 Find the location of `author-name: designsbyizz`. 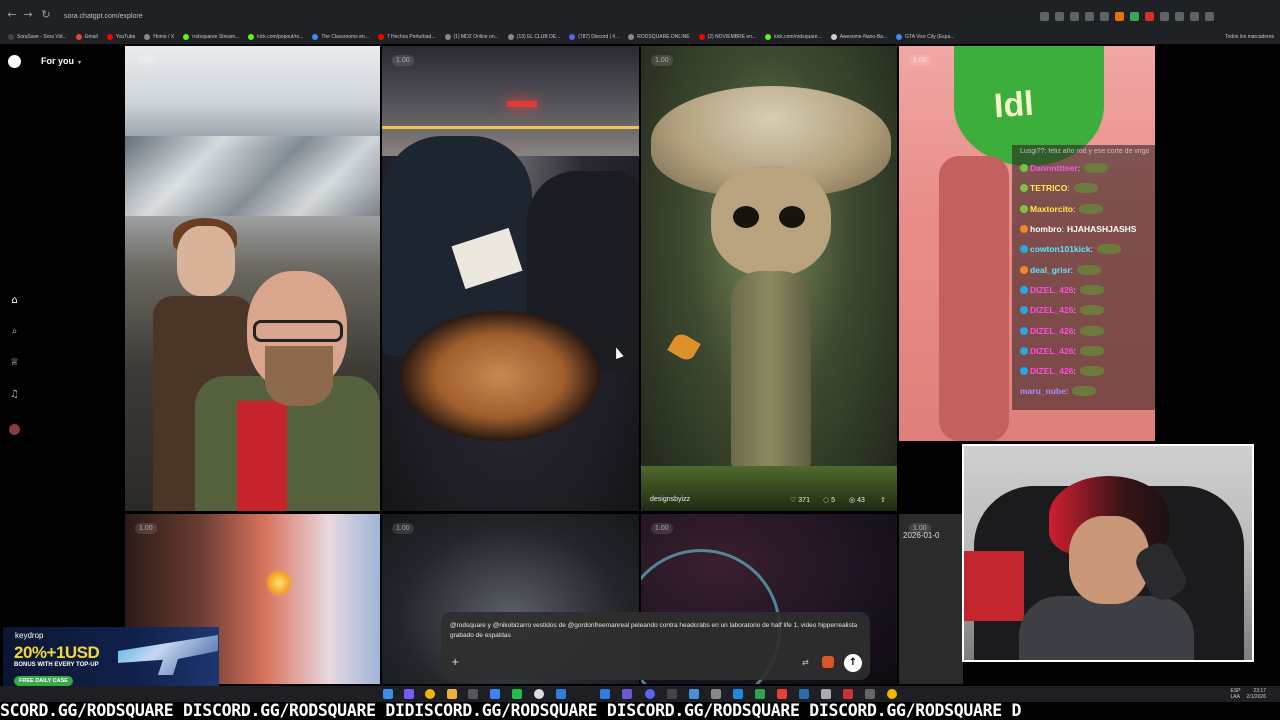

author-name: designsbyizz is located at coordinates (670, 499).